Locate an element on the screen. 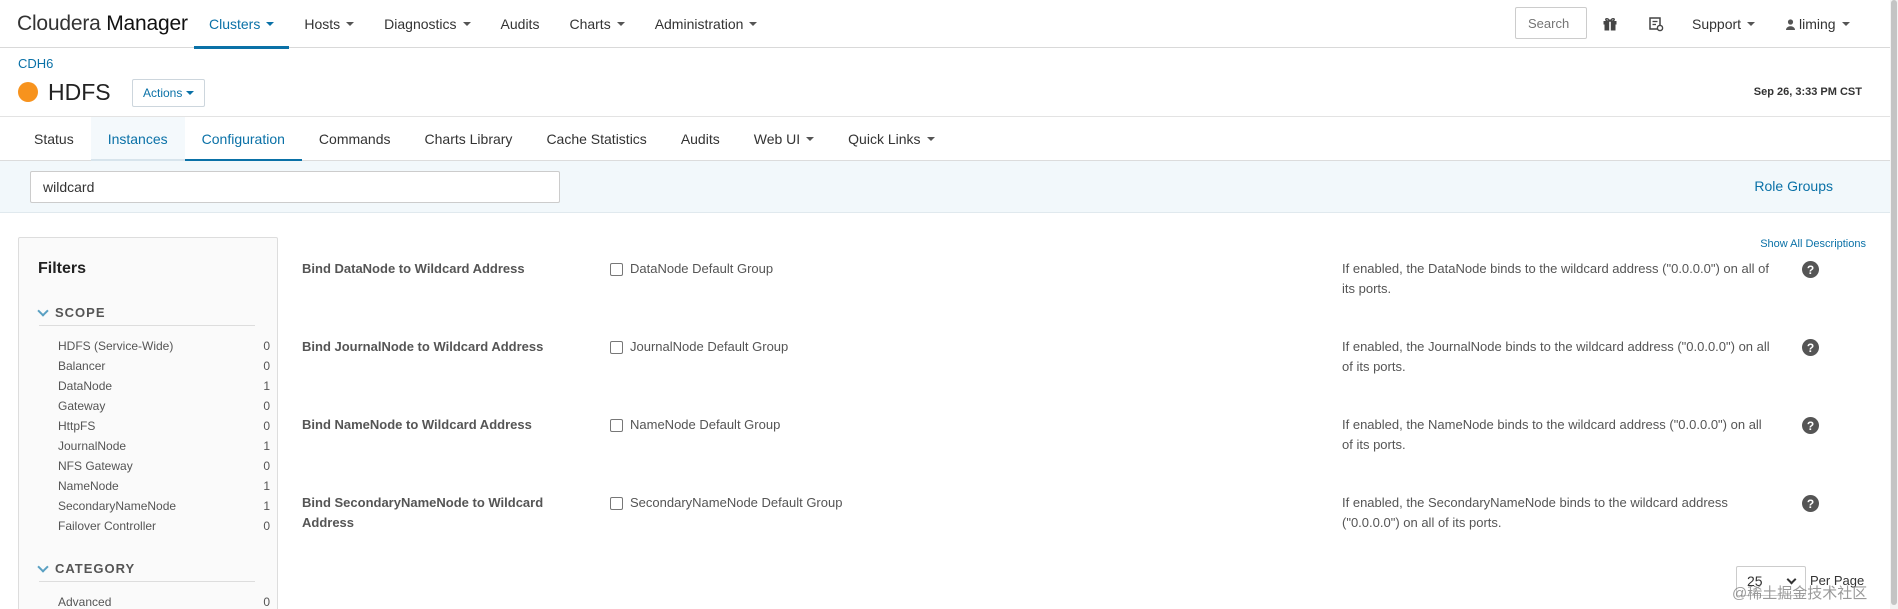 This screenshot has height=609, width=1898. filter-item-nfs-gateway: NFS Gateway 0 is located at coordinates (164, 466).